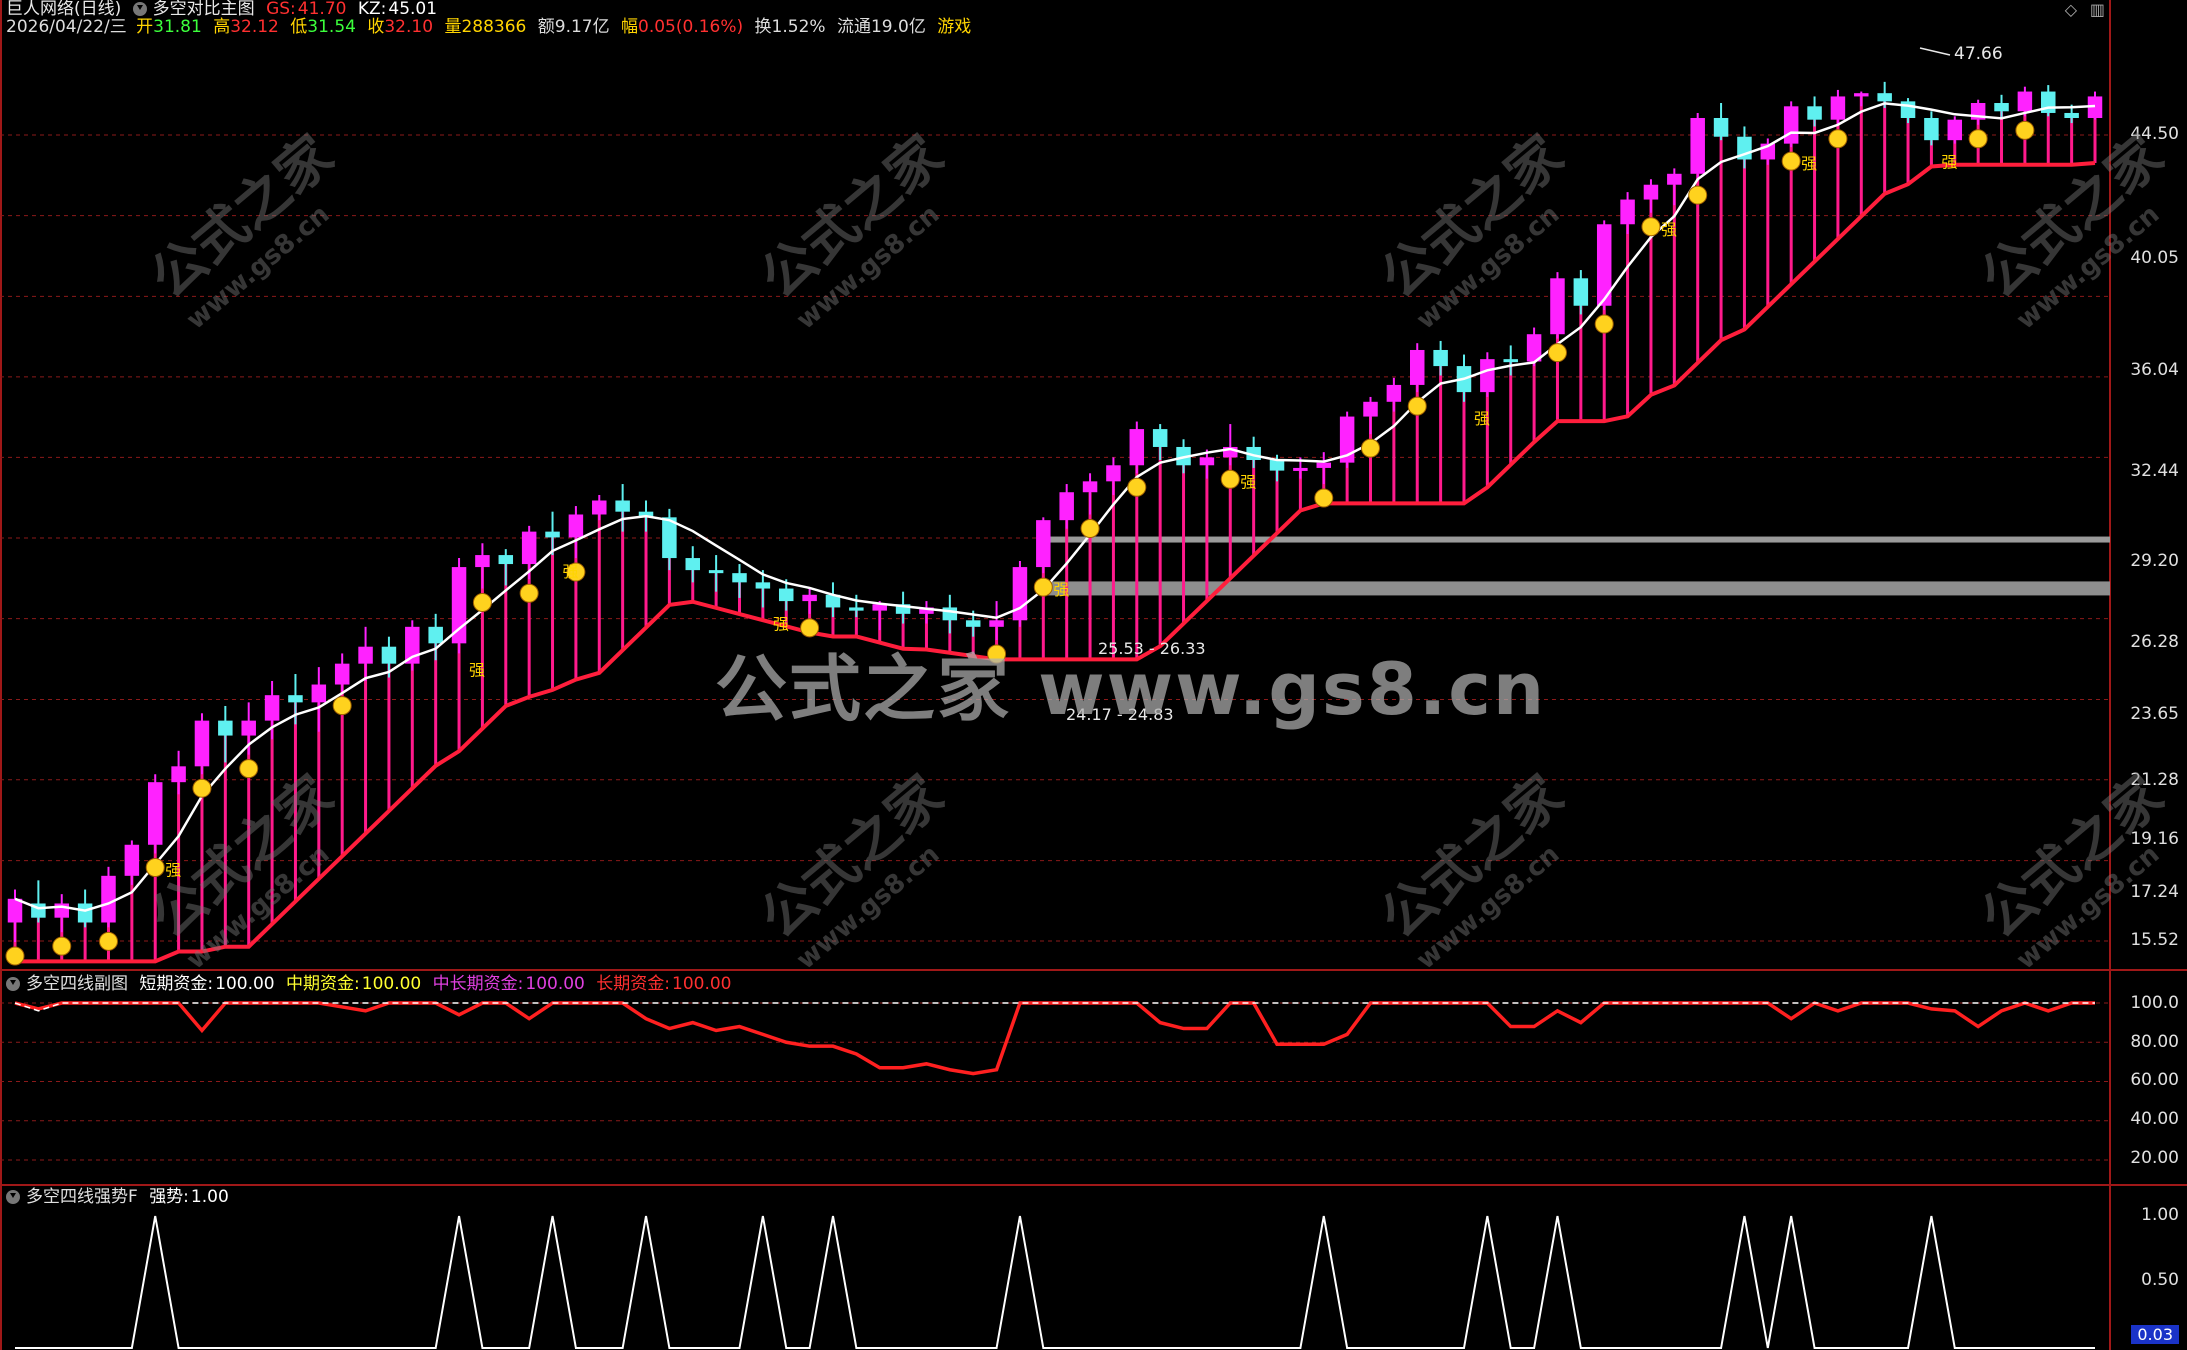  I want to click on close-value: 32.10, so click(409, 27).